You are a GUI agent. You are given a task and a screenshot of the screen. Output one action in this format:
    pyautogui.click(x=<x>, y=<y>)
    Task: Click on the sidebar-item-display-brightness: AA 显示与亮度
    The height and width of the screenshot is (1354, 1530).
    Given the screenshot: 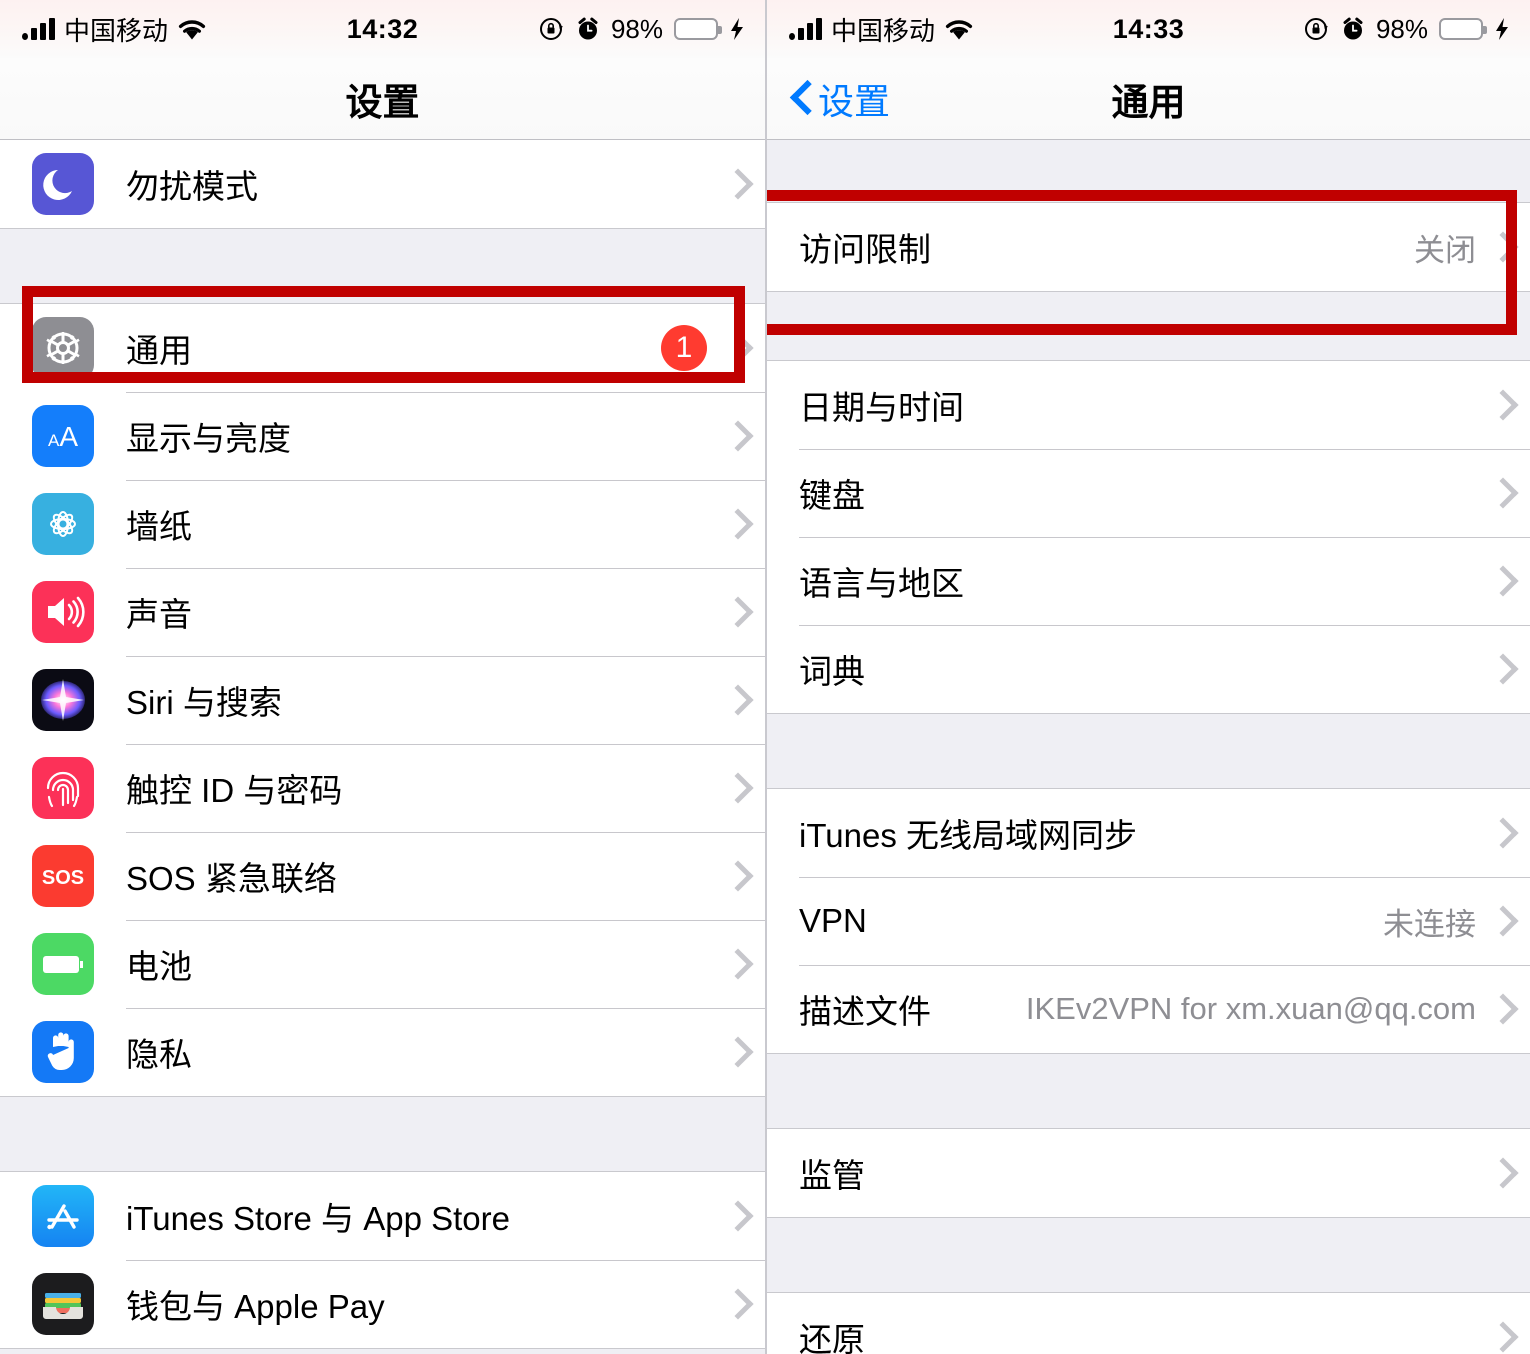 What is the action you would take?
    pyautogui.click(x=382, y=436)
    